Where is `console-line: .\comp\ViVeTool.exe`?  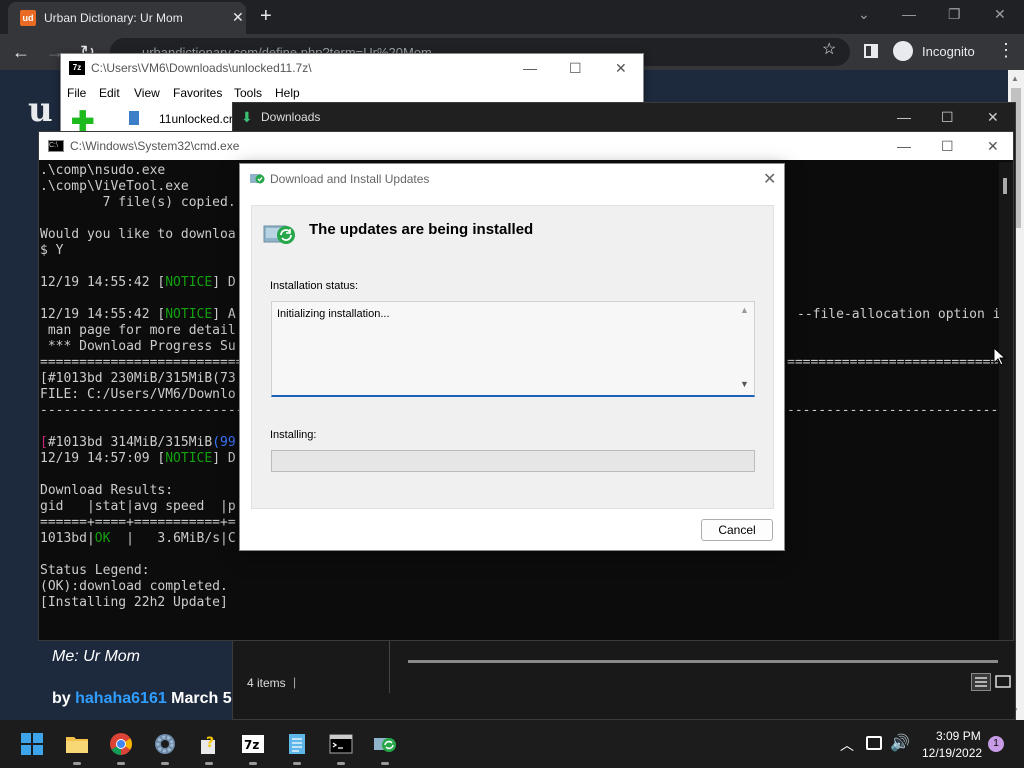
console-line: .\comp\ViVeTool.exe is located at coordinates (114, 186).